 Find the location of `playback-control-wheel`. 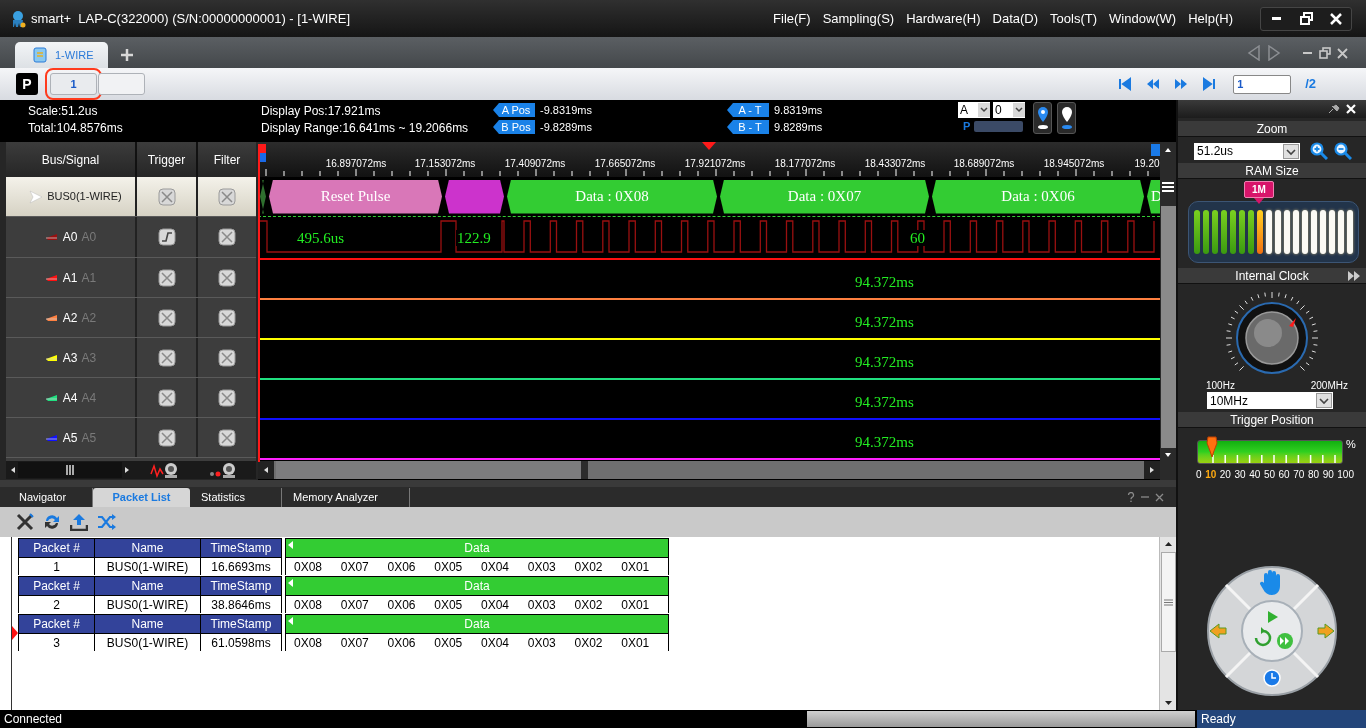

playback-control-wheel is located at coordinates (1272, 631).